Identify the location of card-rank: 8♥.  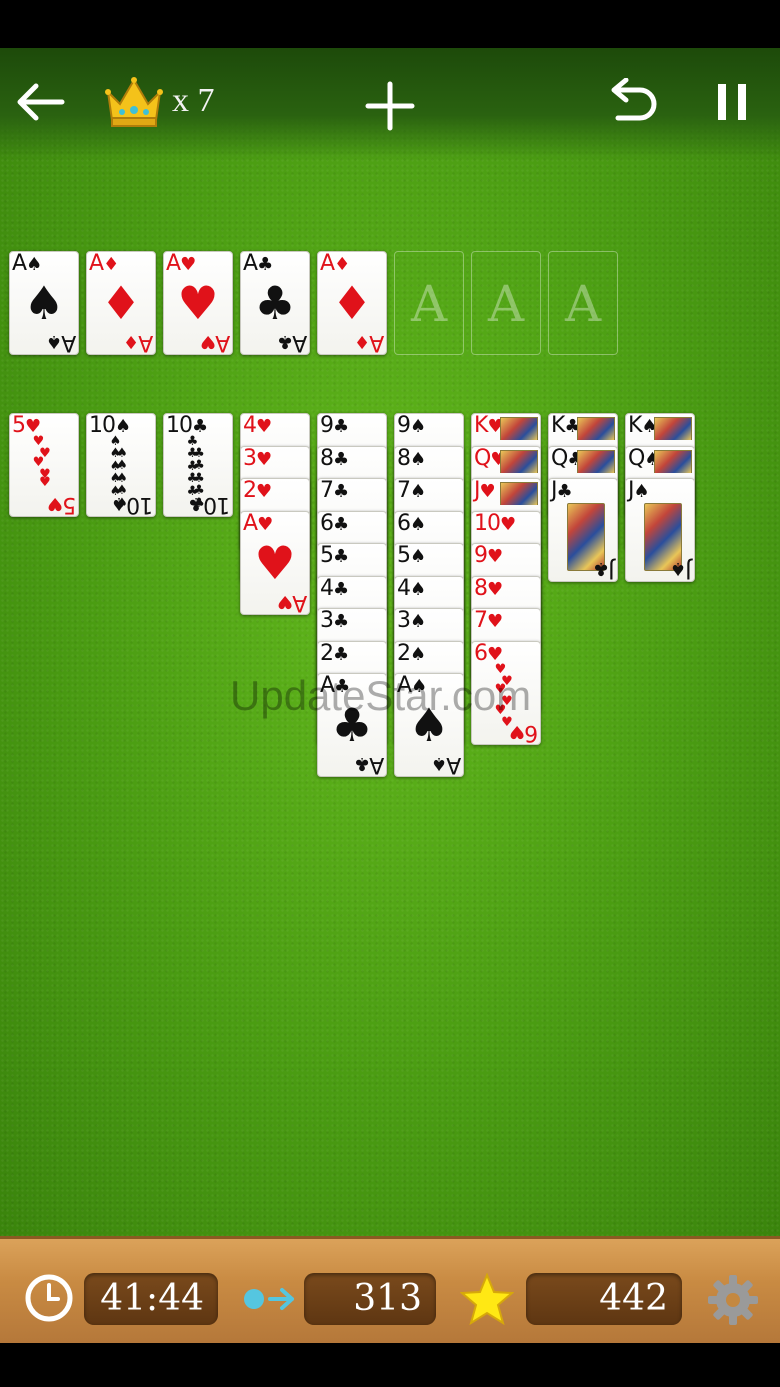
(488, 588).